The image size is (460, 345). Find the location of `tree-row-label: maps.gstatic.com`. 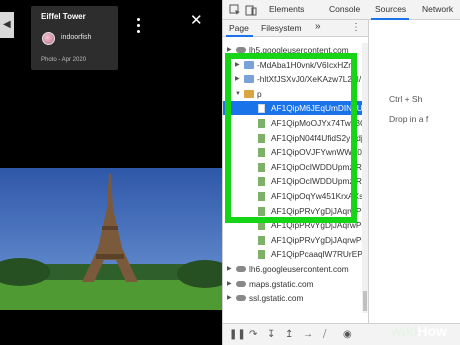

tree-row-label: maps.gstatic.com is located at coordinates (281, 283).